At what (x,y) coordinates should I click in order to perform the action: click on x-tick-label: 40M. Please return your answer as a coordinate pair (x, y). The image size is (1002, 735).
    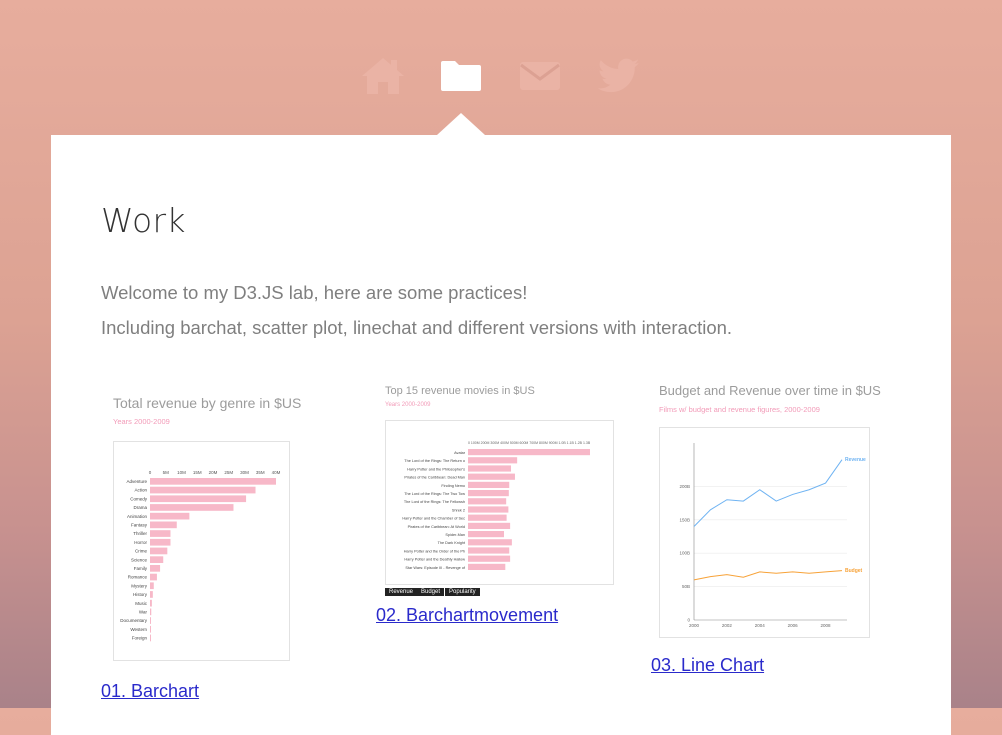
    Looking at the image, I should click on (276, 472).